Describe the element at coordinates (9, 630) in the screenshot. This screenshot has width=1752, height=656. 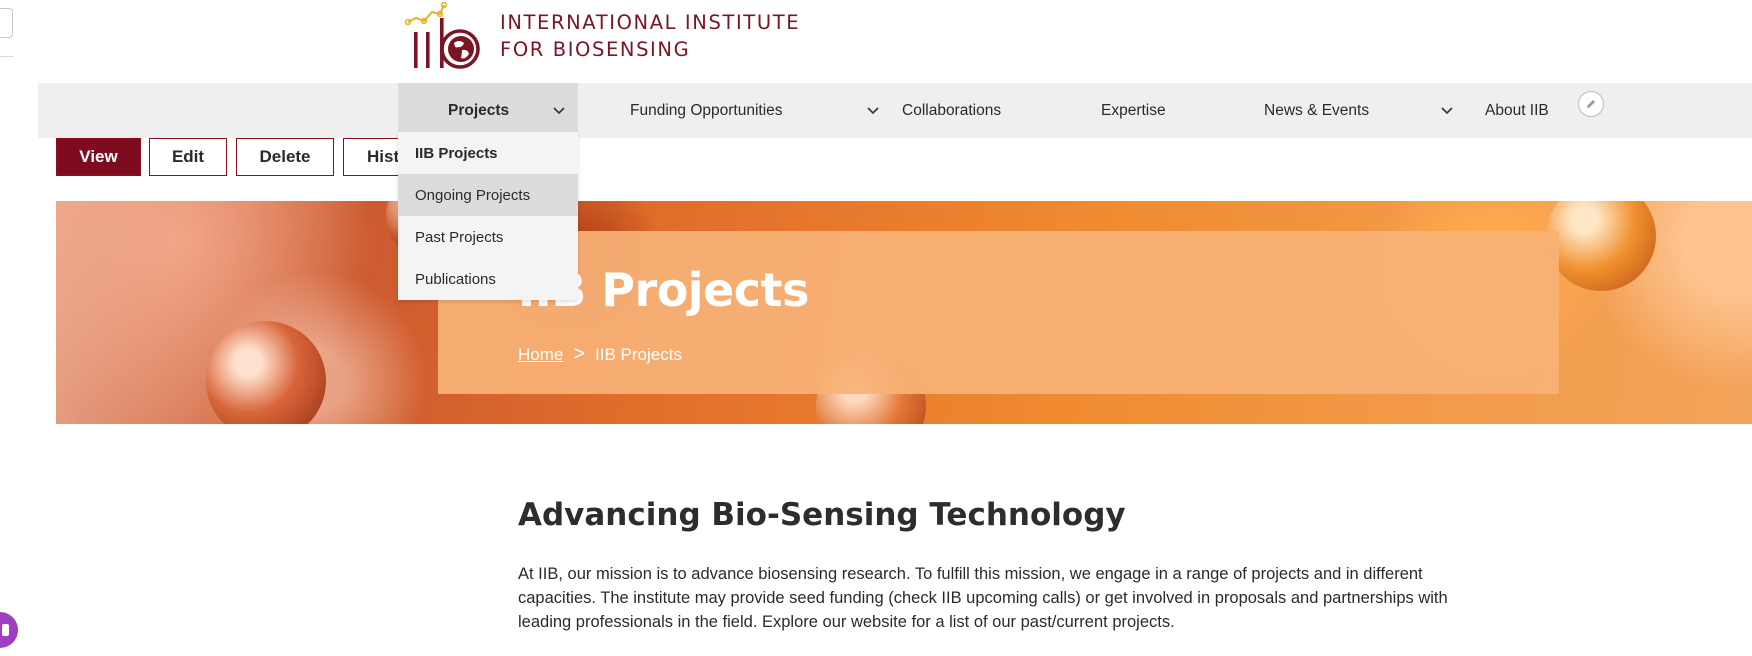
I see `chat-widget-button` at that location.